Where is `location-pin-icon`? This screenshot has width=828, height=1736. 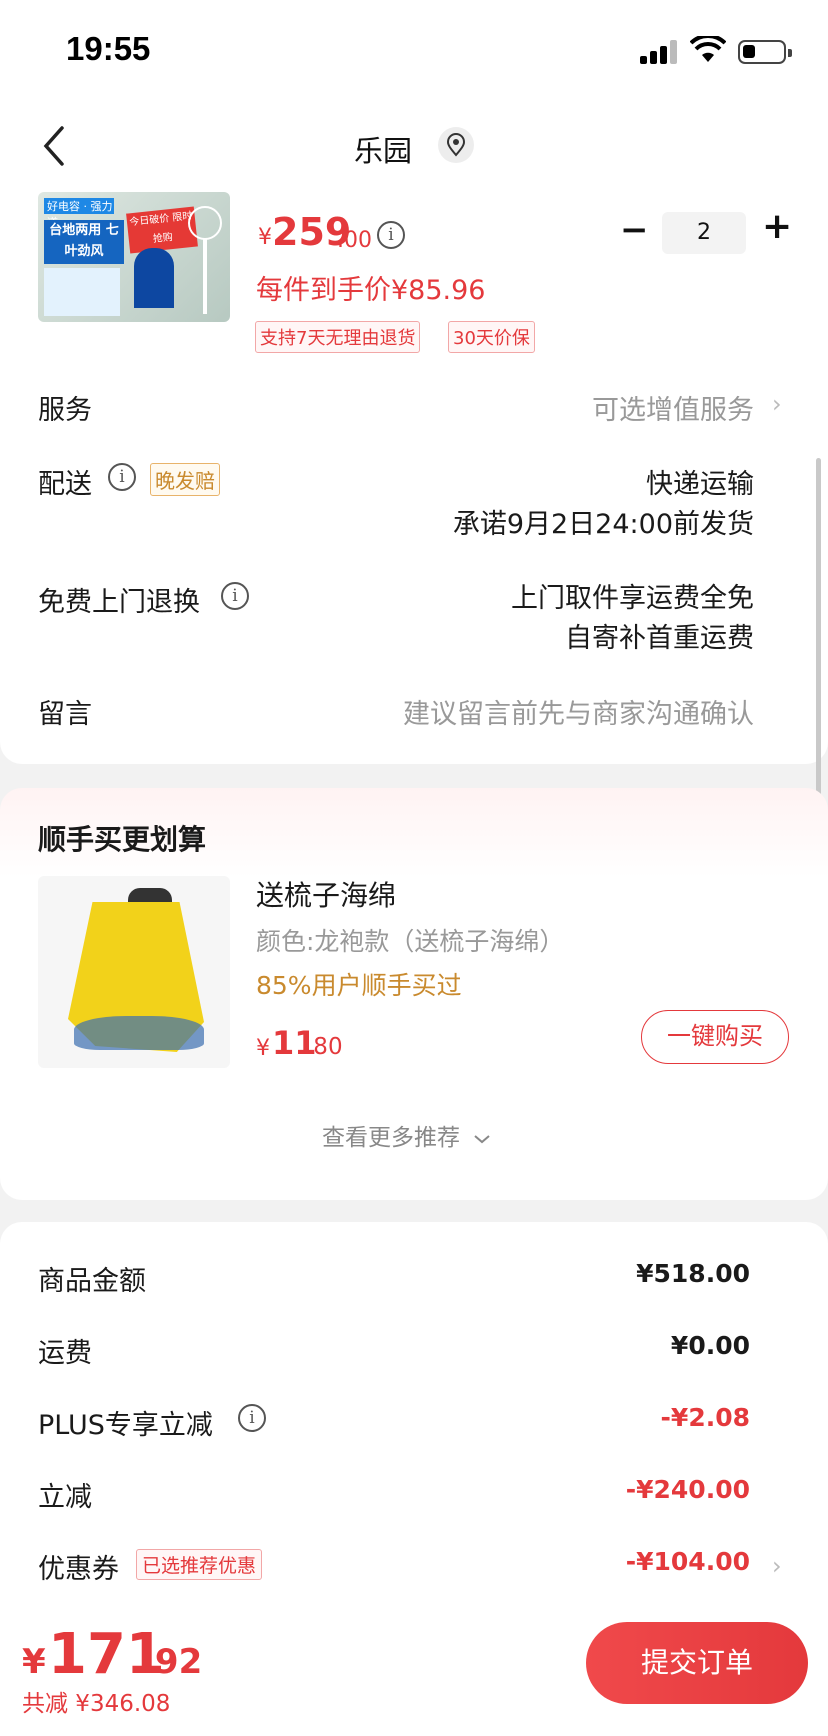
location-pin-icon is located at coordinates (456, 145).